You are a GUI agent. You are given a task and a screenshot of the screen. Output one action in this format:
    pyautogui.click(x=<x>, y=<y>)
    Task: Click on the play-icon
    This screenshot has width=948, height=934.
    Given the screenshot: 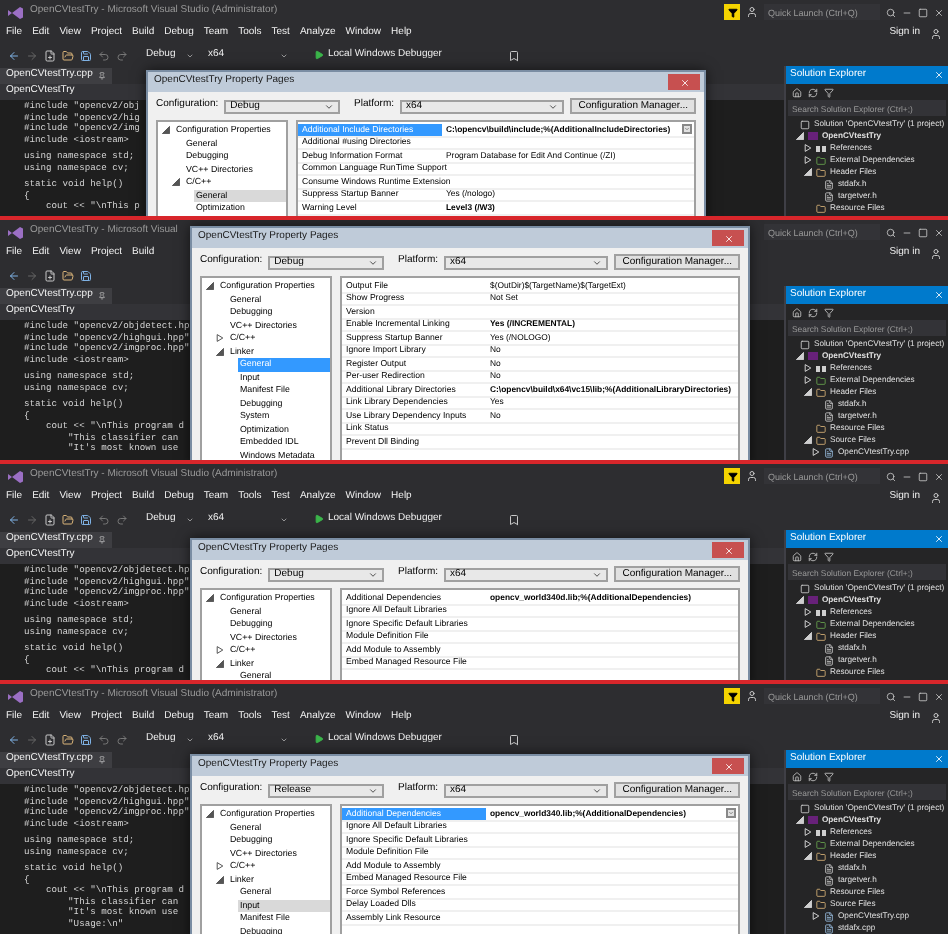 What is the action you would take?
    pyautogui.click(x=319, y=55)
    